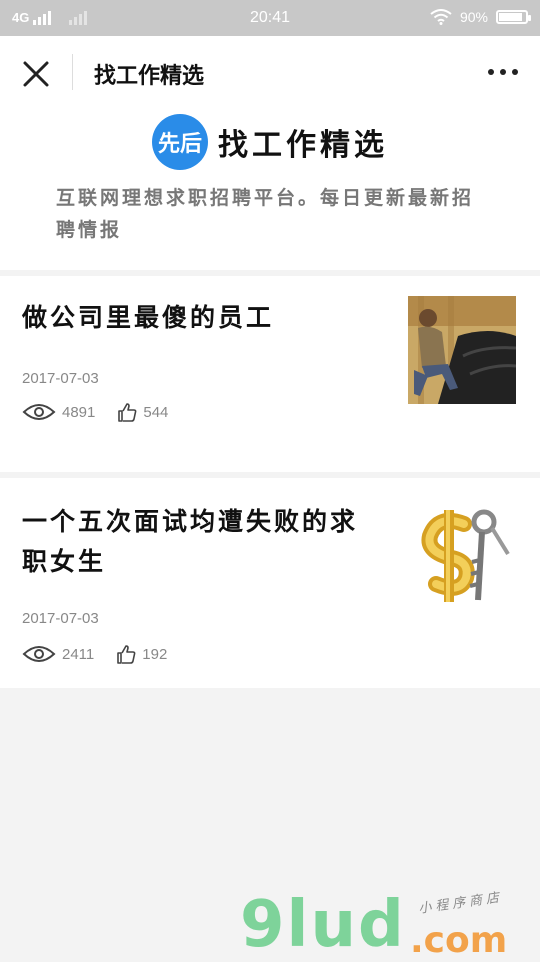 This screenshot has width=540, height=962. I want to click on brand-row: 先后 找工作精选, so click(270, 142).